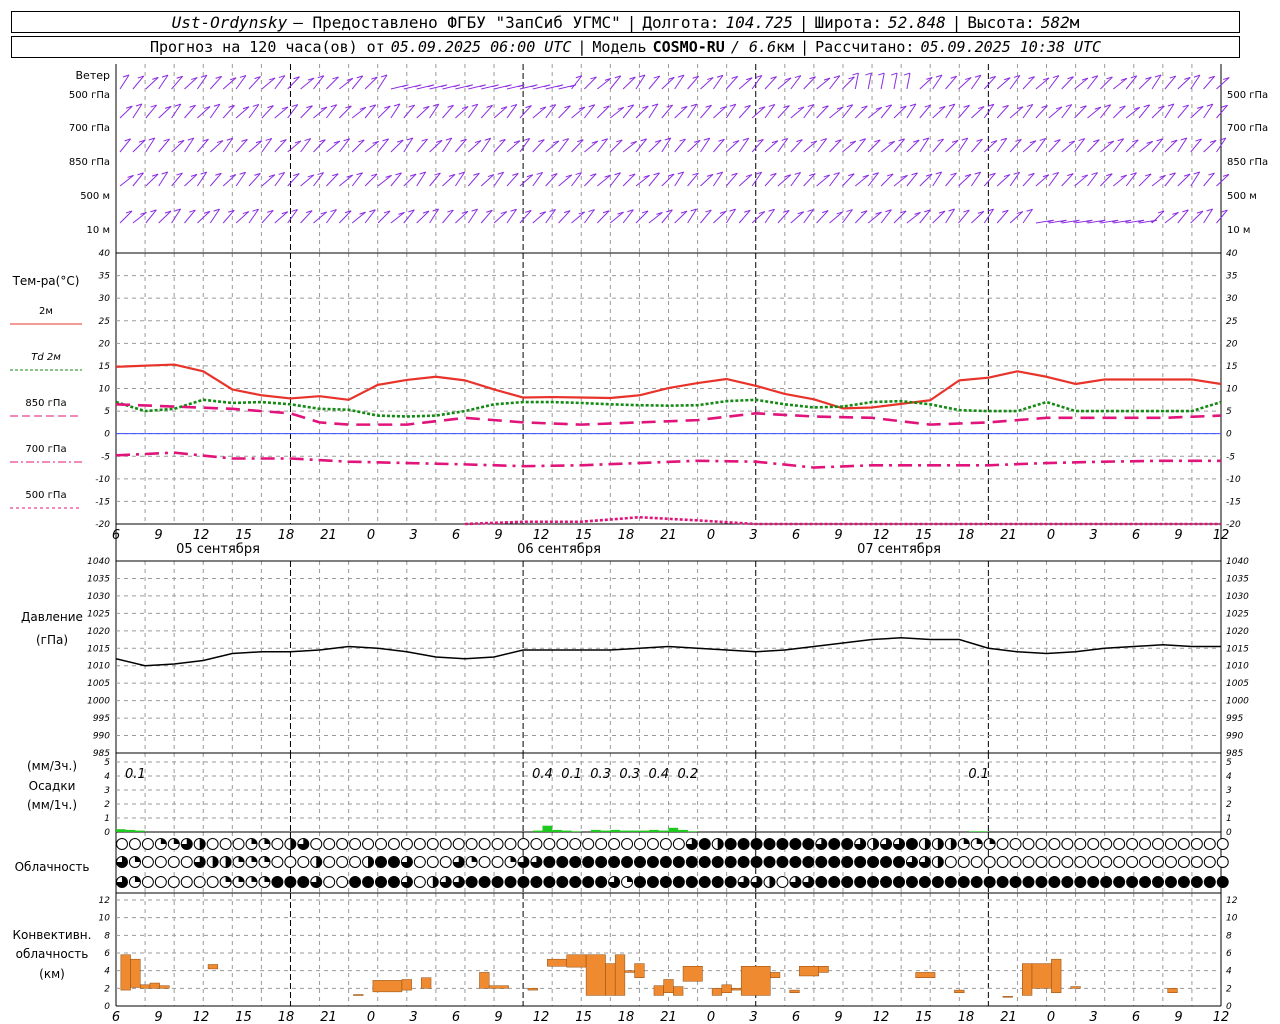 This screenshot has width=1280, height=1024. What do you see at coordinates (1136, 535) in the screenshot?
I see `temp-x-tick-label: 6` at bounding box center [1136, 535].